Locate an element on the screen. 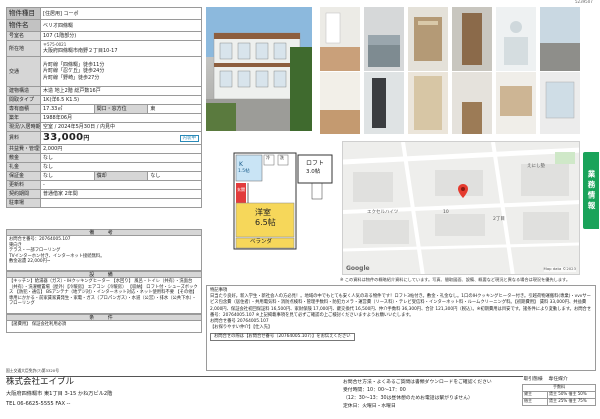 This screenshot has height=419, width=600. spec-value: 107 (1階部分) is located at coordinates (121, 36).